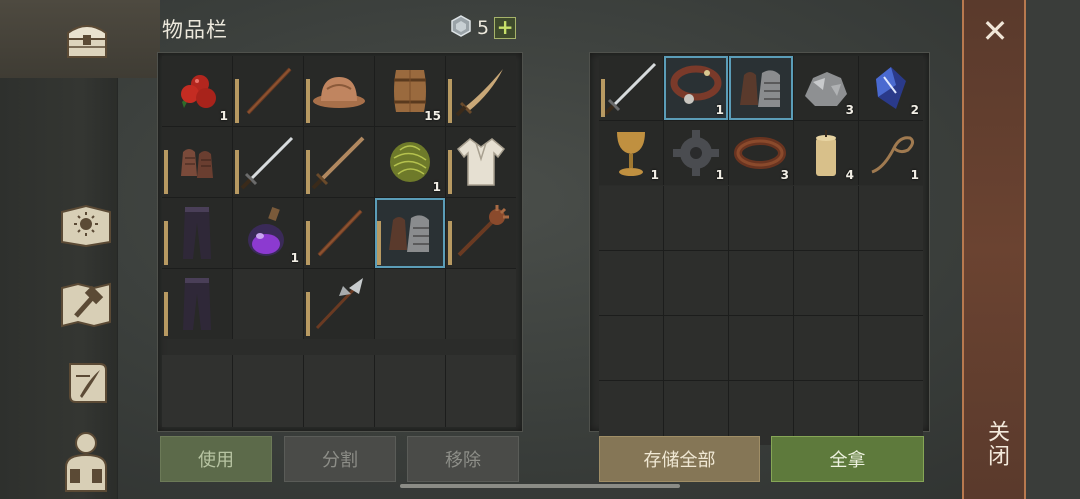 The height and width of the screenshot is (499, 1080). Describe the element at coordinates (1053, 249) in the screenshot. I see `right-edge` at that location.